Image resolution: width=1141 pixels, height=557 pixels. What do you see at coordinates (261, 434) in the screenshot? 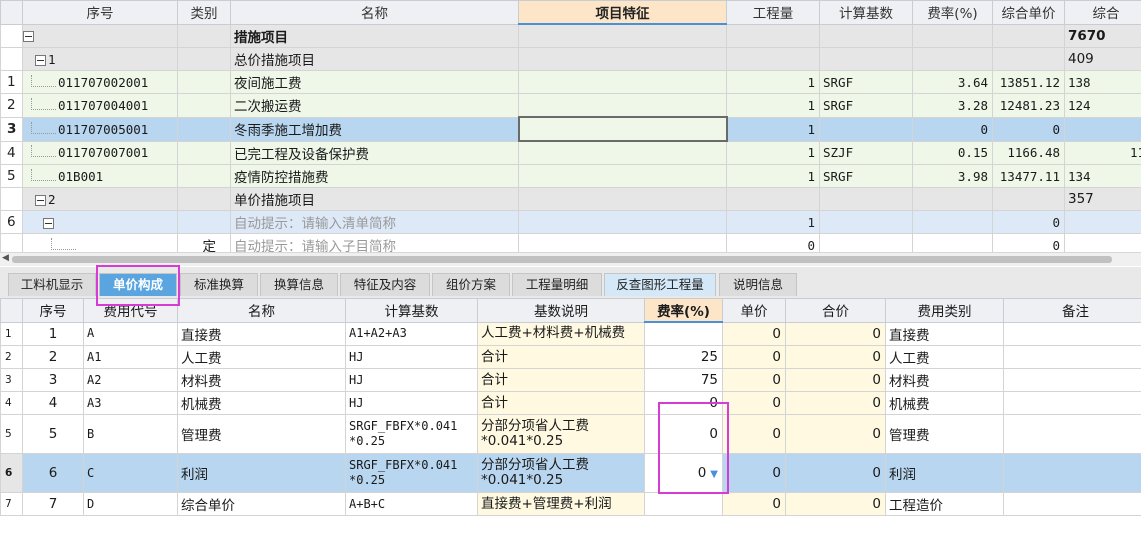
I see `row-name: 管理费` at bounding box center [261, 434].